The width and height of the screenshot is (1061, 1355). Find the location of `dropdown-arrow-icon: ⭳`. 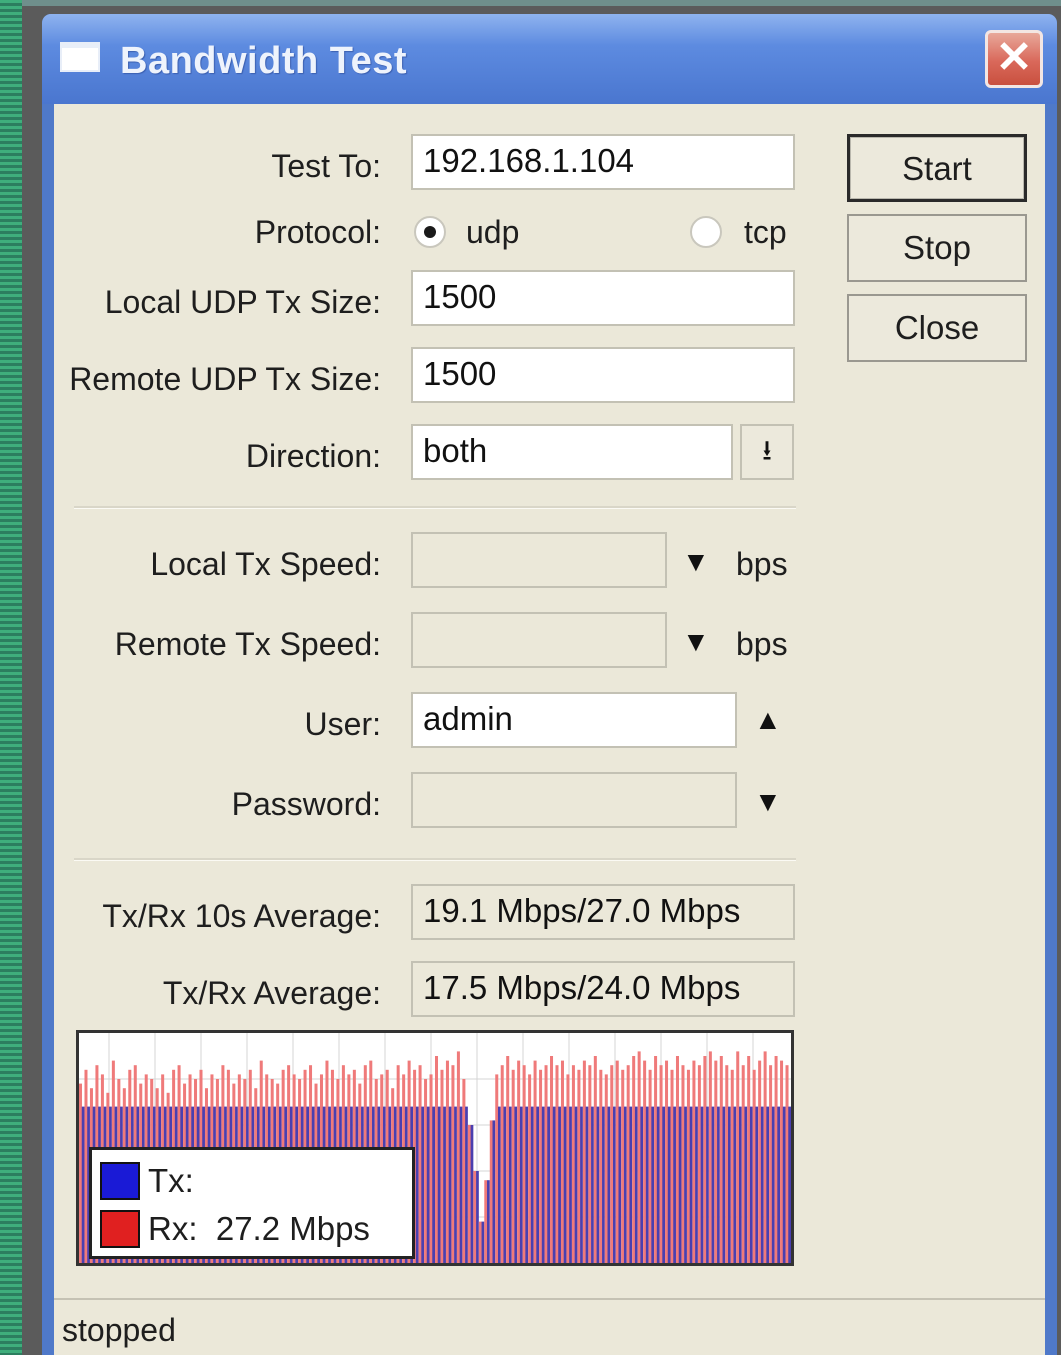

dropdown-arrow-icon: ⭳ is located at coordinates (767, 452).